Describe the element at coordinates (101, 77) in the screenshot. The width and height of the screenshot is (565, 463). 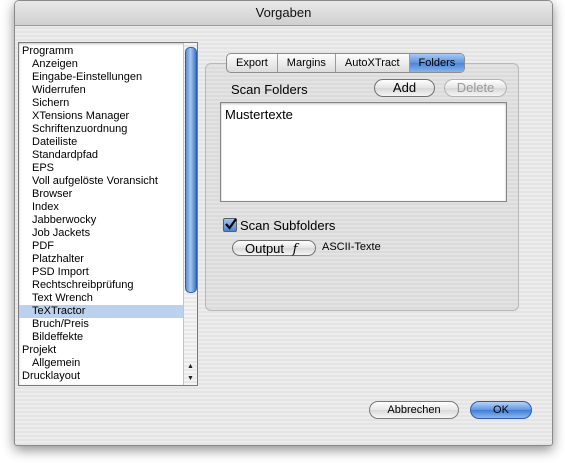
I see `list-item: Eingabe-Einstellungen` at that location.